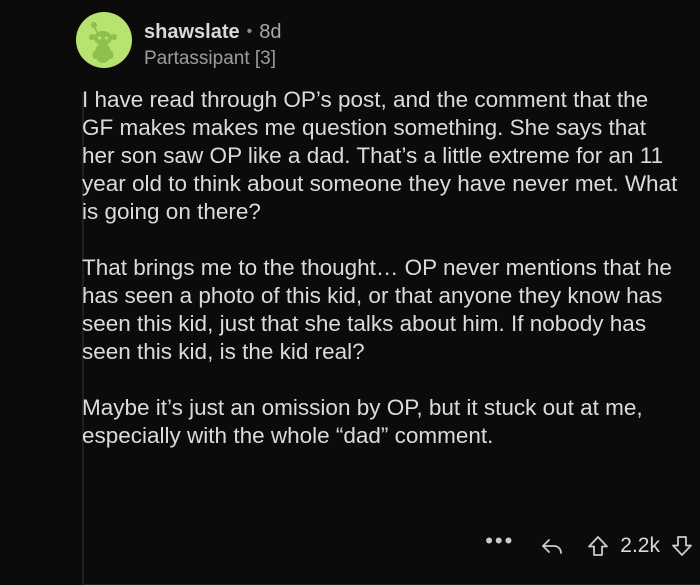 This screenshot has width=700, height=585. I want to click on reply-button, so click(552, 546).